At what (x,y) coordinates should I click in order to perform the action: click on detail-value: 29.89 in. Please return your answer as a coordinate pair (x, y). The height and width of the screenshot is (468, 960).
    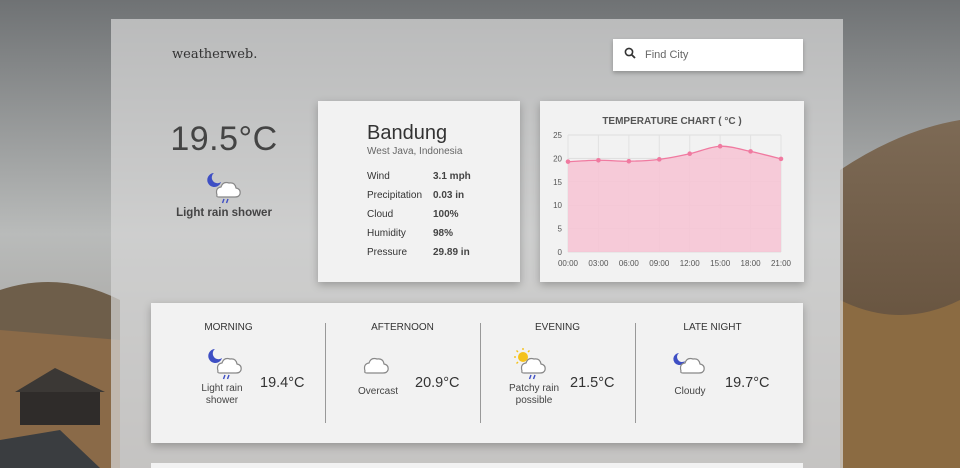
    Looking at the image, I should click on (451, 252).